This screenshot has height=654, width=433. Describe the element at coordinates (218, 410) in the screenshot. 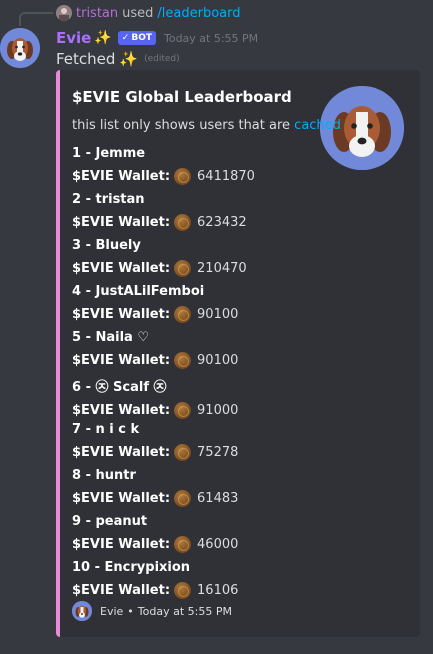

I see `wallet-value: 91000` at that location.